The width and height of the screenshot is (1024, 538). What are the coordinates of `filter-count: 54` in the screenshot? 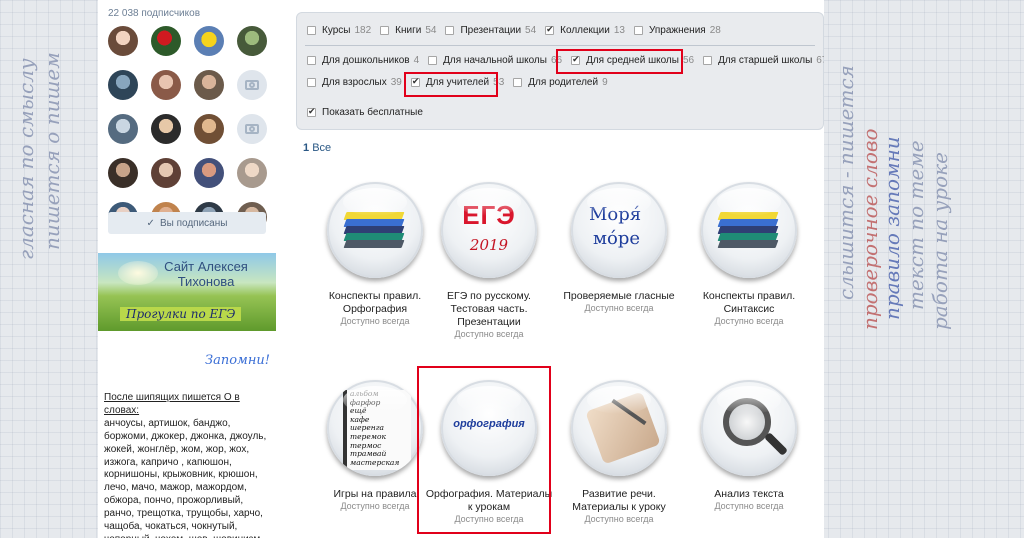 It's located at (531, 30).